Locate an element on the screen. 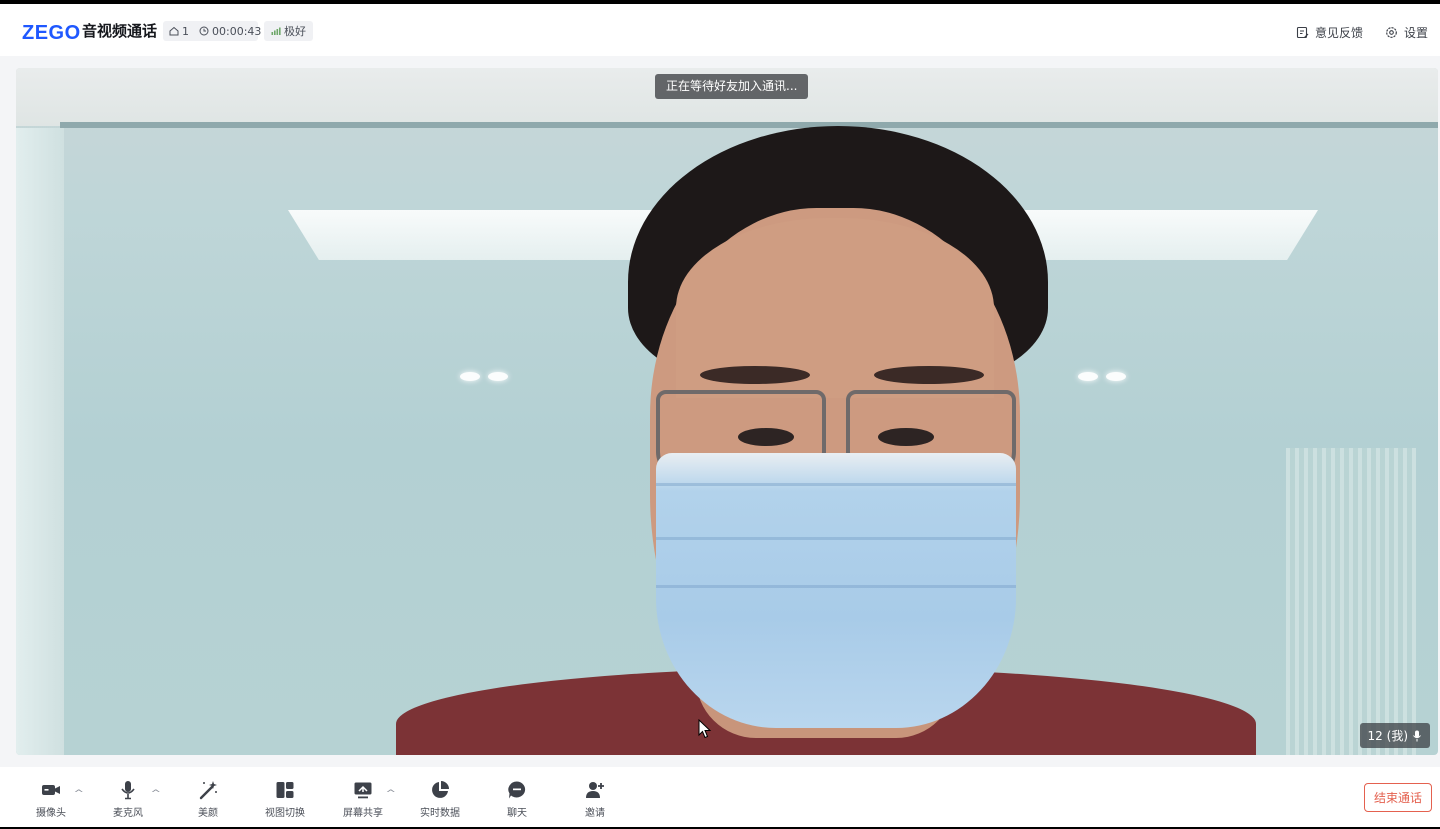 The image size is (1440, 829). beauty-button: 美颜 is located at coordinates (208, 799).